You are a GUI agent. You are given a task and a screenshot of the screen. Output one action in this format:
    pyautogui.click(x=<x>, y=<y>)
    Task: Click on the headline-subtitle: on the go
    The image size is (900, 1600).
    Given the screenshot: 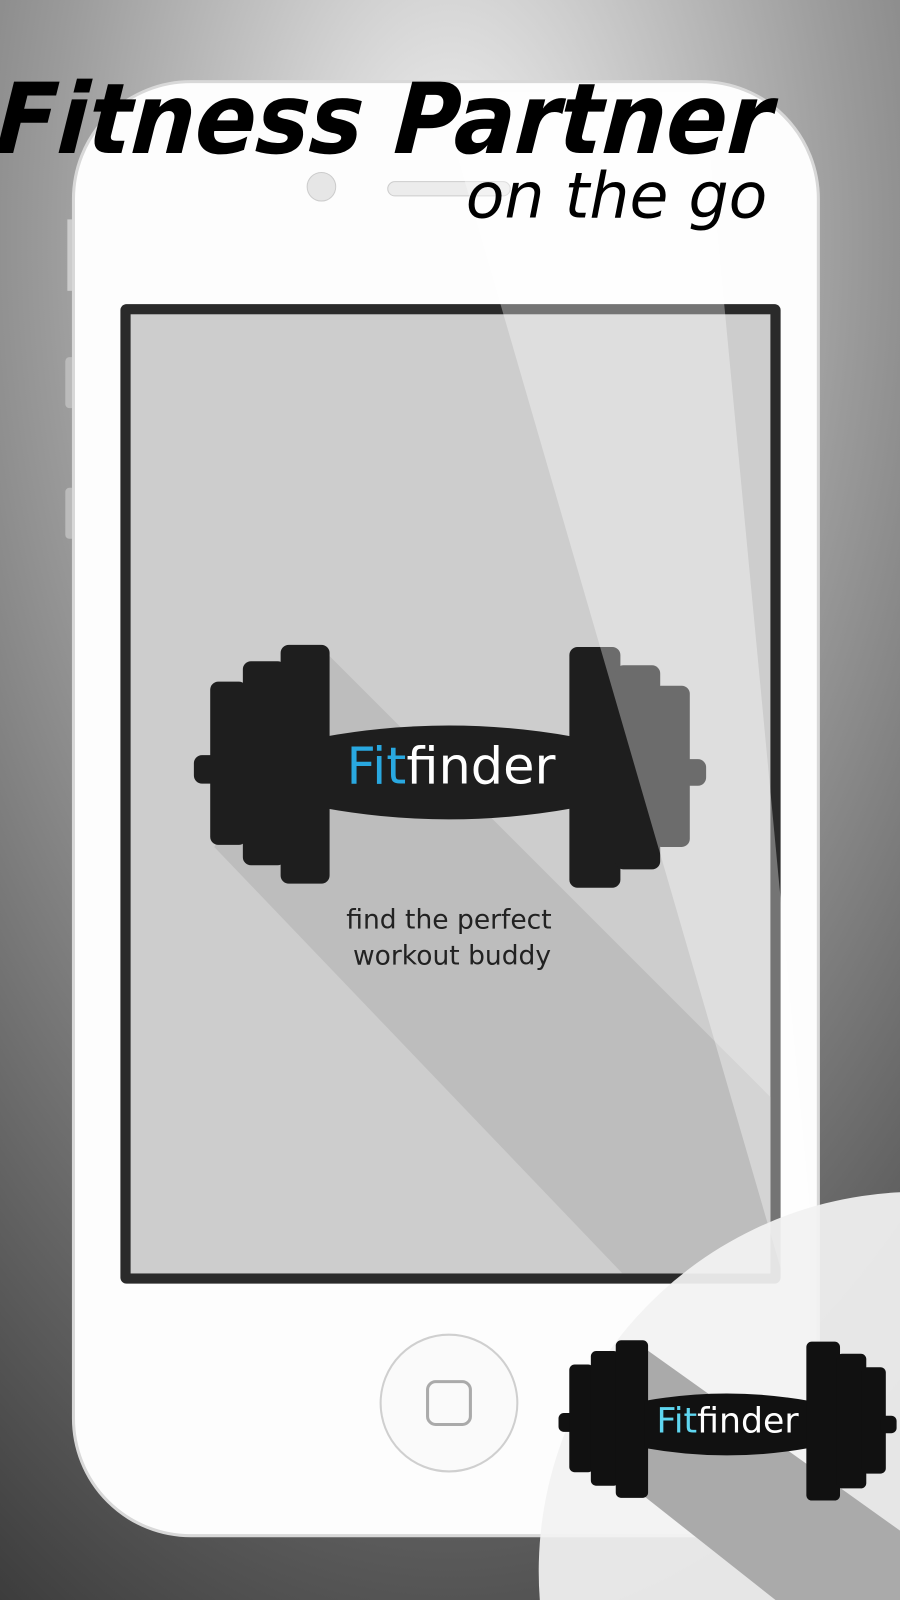 What is the action you would take?
    pyautogui.click(x=617, y=195)
    